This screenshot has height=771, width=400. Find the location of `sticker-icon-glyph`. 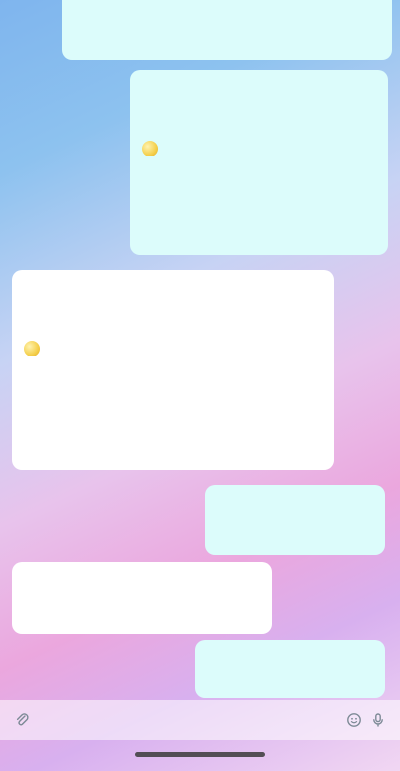

sticker-icon-glyph is located at coordinates (354, 720).